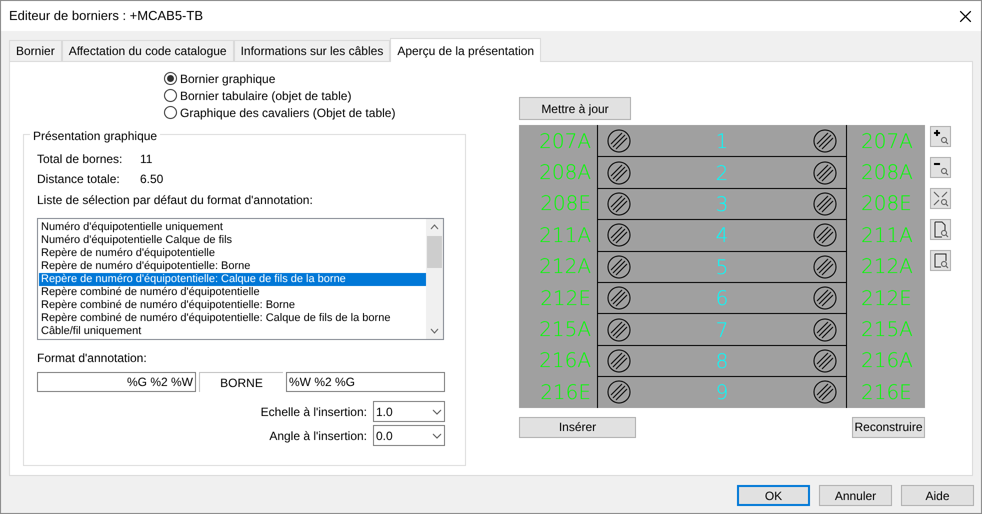  I want to click on list-item: Numéro d'équipotentielle uniquement, so click(232, 227).